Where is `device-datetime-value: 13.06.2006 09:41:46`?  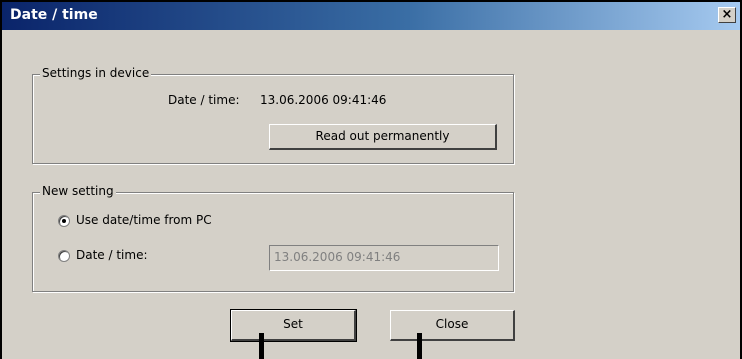
device-datetime-value: 13.06.2006 09:41:46 is located at coordinates (323, 100).